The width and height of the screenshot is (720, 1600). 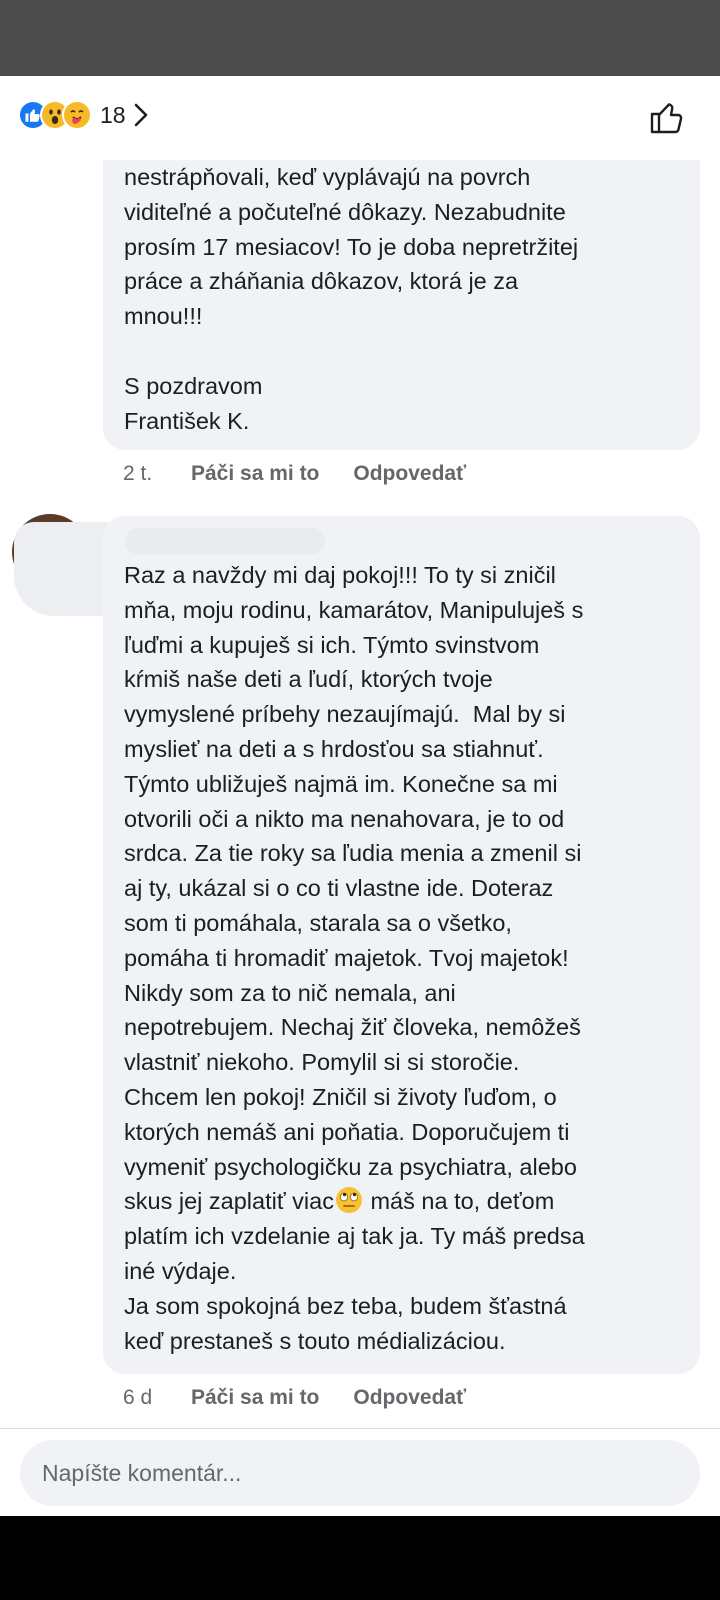 What do you see at coordinates (360, 38) in the screenshot?
I see `status-bar` at bounding box center [360, 38].